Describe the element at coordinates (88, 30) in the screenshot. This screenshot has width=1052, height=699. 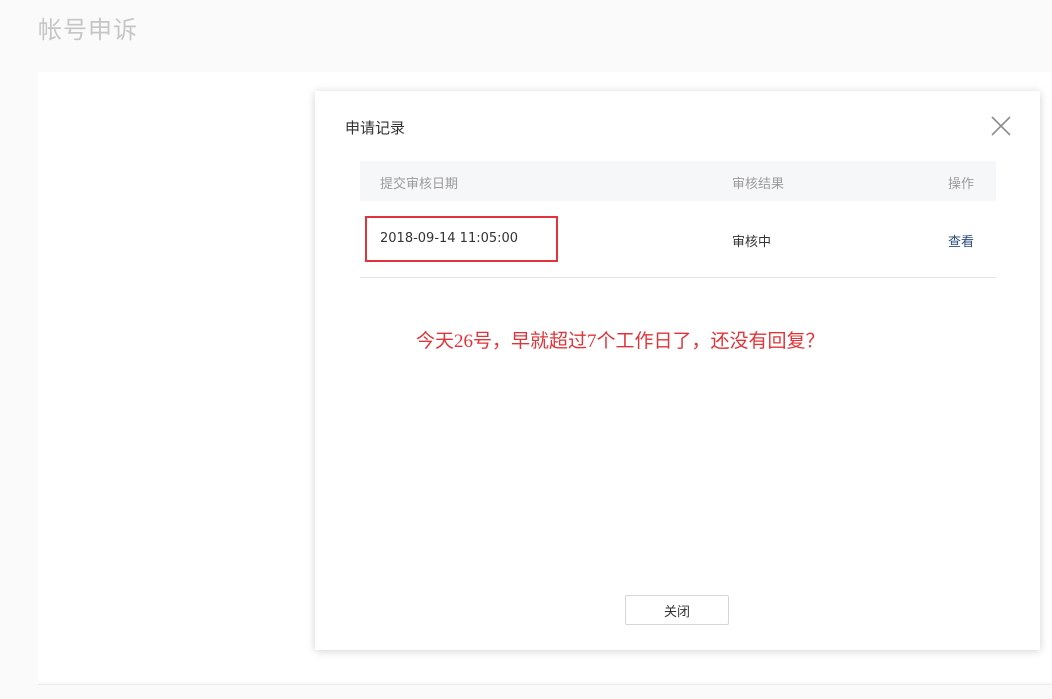
I see `page-title: 帐号申诉` at that location.